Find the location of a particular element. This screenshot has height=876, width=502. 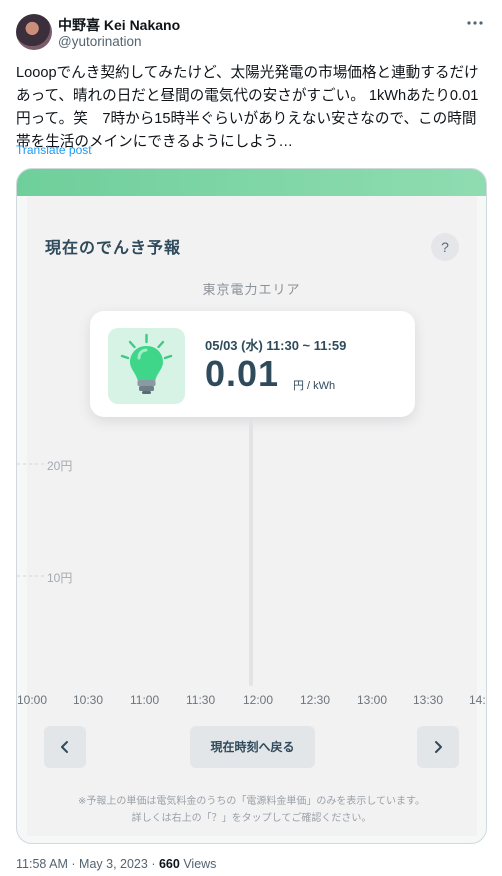

x-tick: 14: is located at coordinates (477, 700).